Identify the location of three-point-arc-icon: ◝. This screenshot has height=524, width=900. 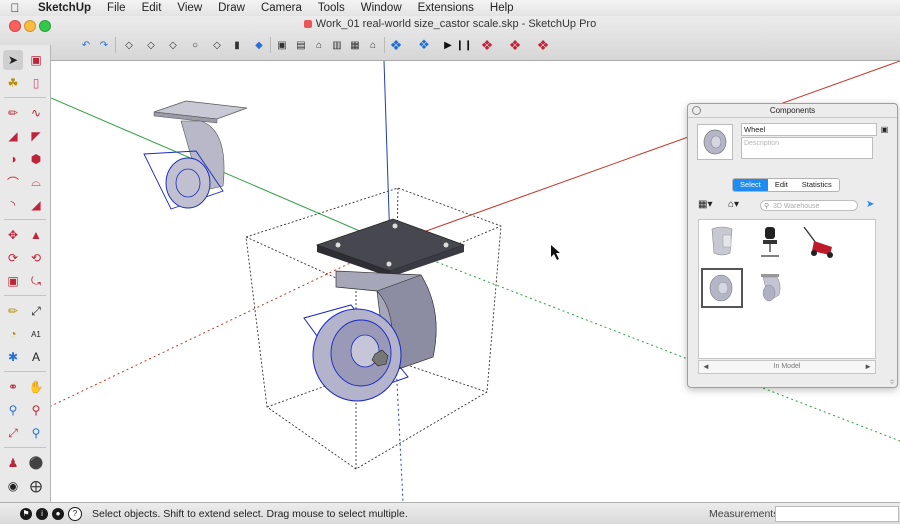
(13, 205).